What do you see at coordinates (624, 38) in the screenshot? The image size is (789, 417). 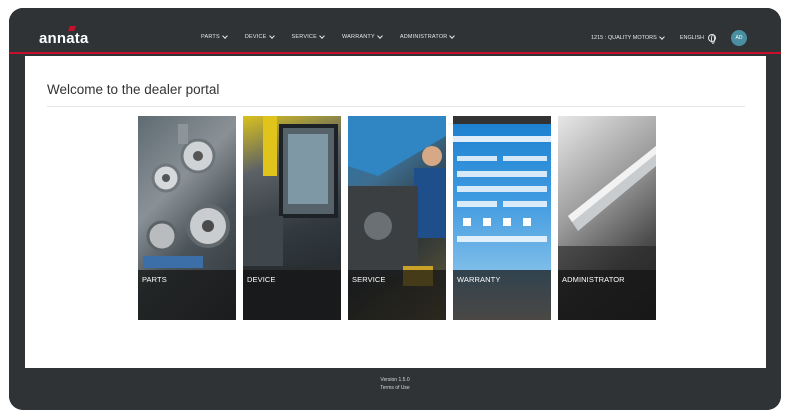 I see `company-selector-label: 1215 : QUALITY MOTORS` at bounding box center [624, 38].